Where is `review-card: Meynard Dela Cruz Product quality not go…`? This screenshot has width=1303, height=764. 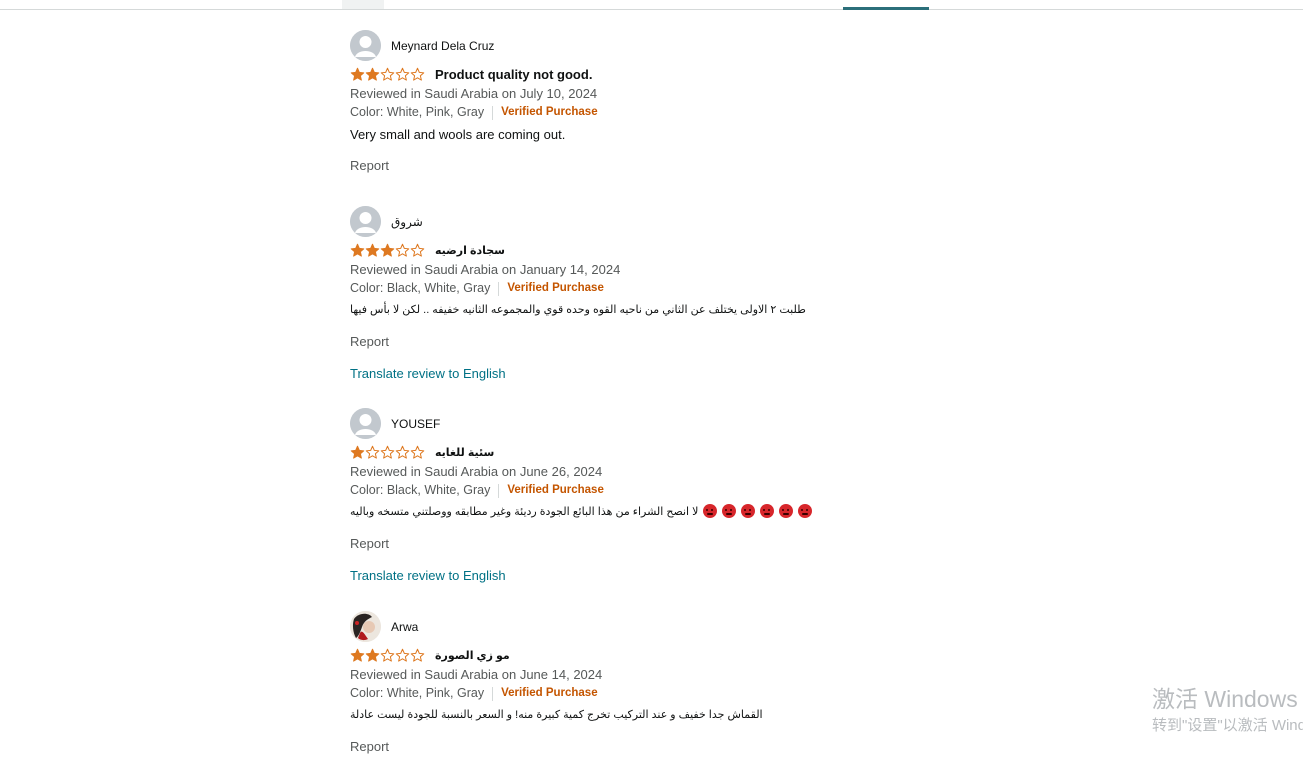 review-card: Meynard Dela Cruz Product quality not go… is located at coordinates (660, 118).